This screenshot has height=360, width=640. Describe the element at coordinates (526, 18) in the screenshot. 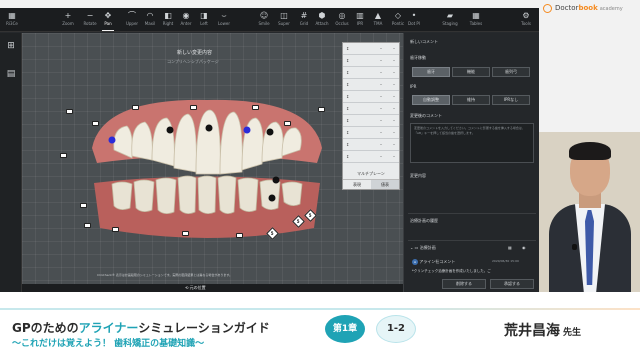

I see `toolbar-tools-button: ⚙ Tools` at that location.